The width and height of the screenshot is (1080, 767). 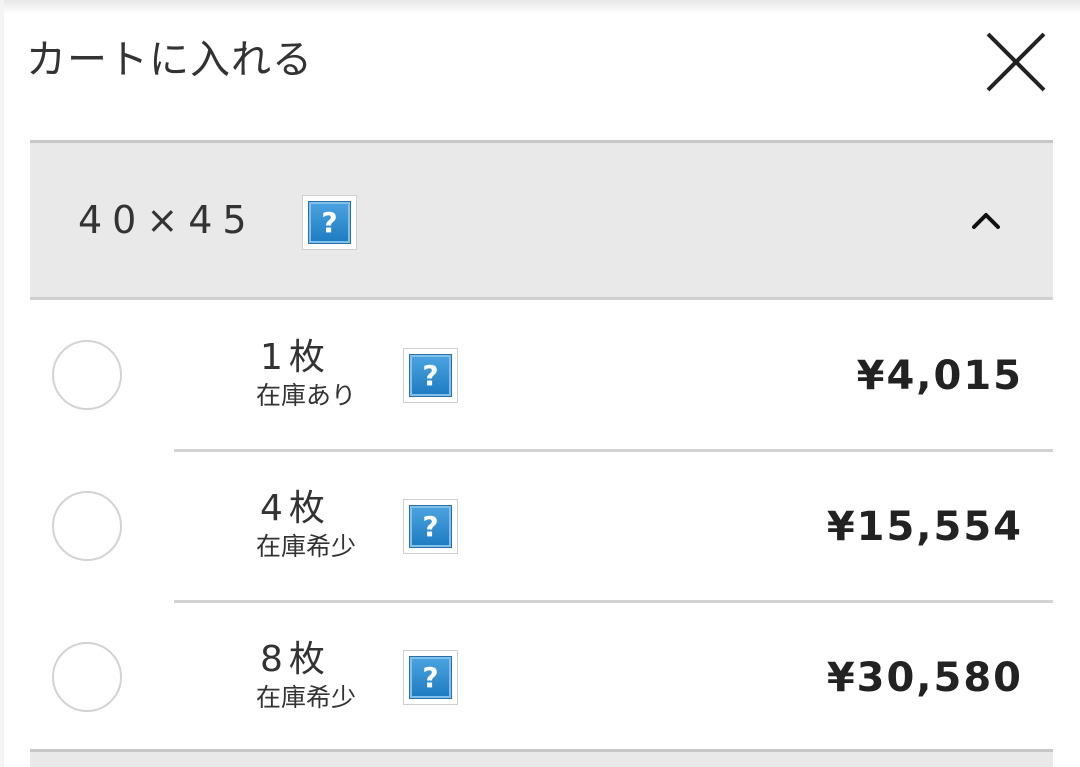 I want to click on option-quantity: 1枚, so click(x=295, y=357).